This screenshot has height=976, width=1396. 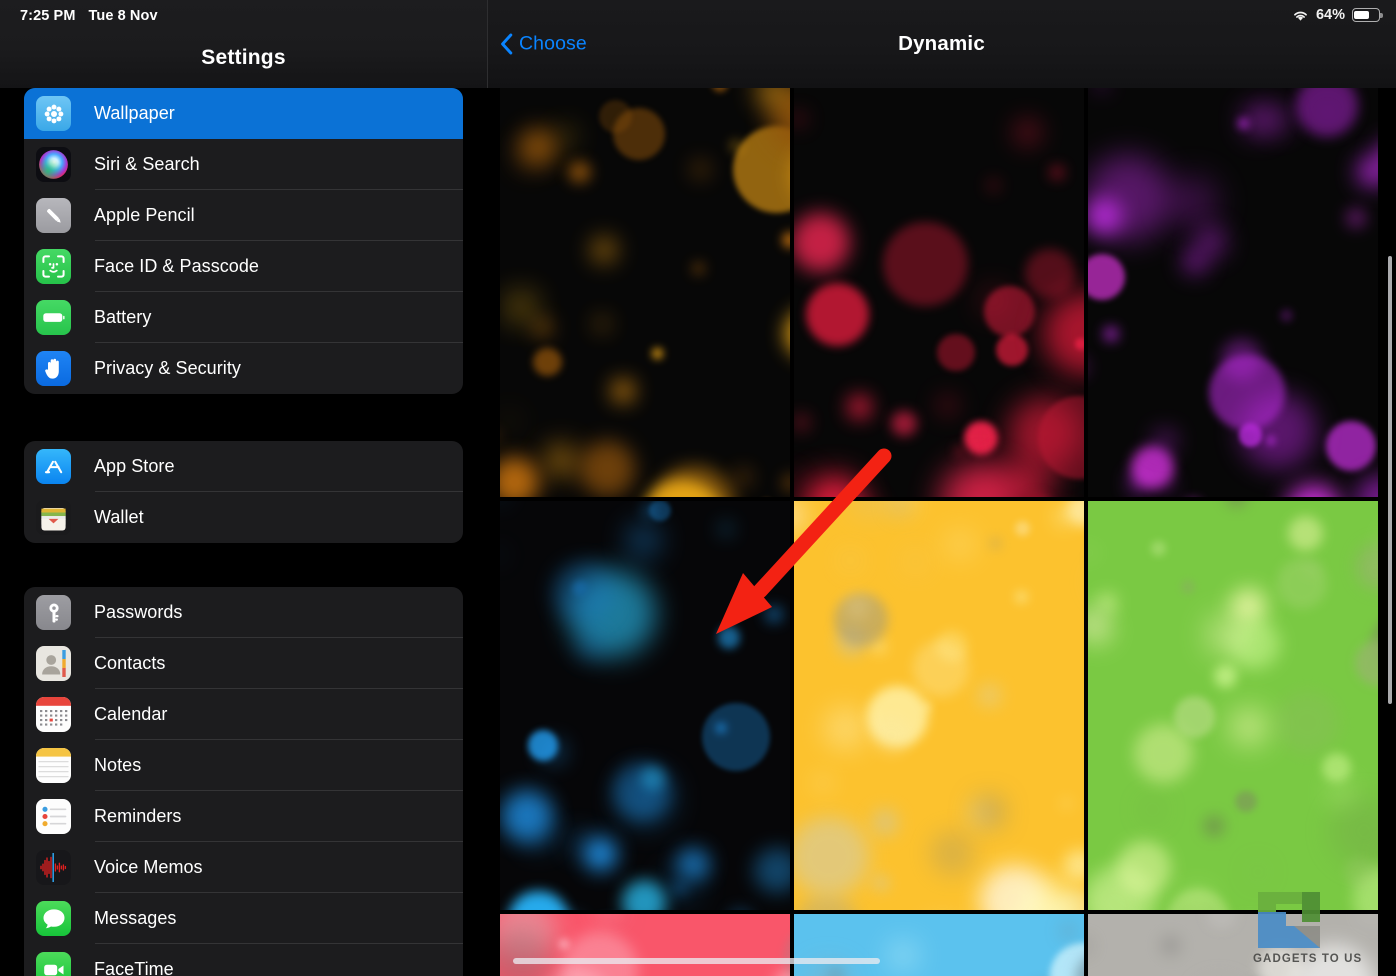 What do you see at coordinates (53, 266) in the screenshot?
I see `face-id-icon` at bounding box center [53, 266].